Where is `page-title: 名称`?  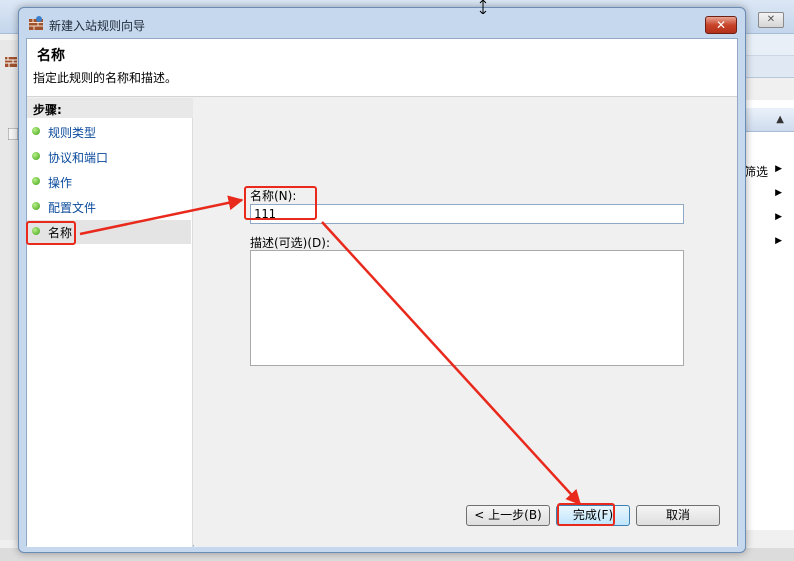
page-title: 名称 is located at coordinates (51, 56).